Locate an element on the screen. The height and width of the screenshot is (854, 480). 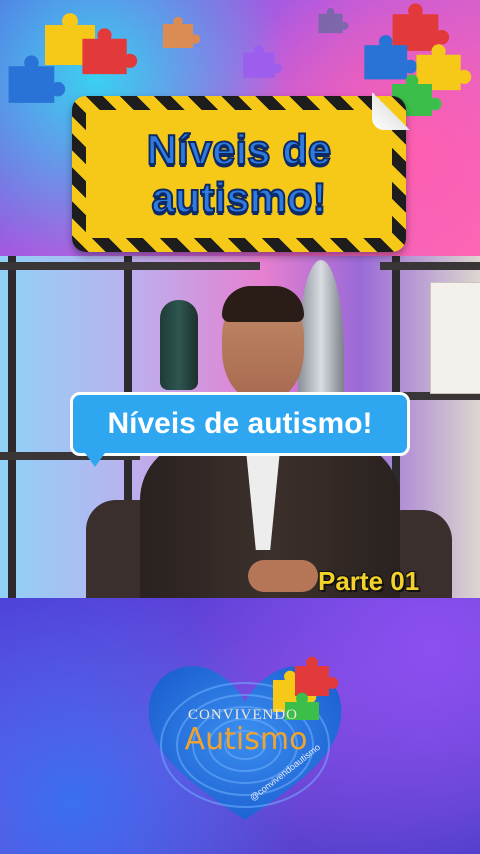
title-banner-inner: Níveis de autismo! is located at coordinates (239, 174).